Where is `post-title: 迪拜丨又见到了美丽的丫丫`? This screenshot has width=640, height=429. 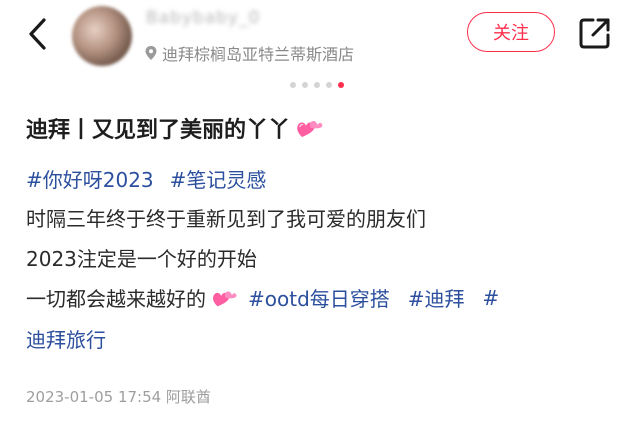
post-title: 迪拜丨又见到了美丽的丫丫 is located at coordinates (175, 128).